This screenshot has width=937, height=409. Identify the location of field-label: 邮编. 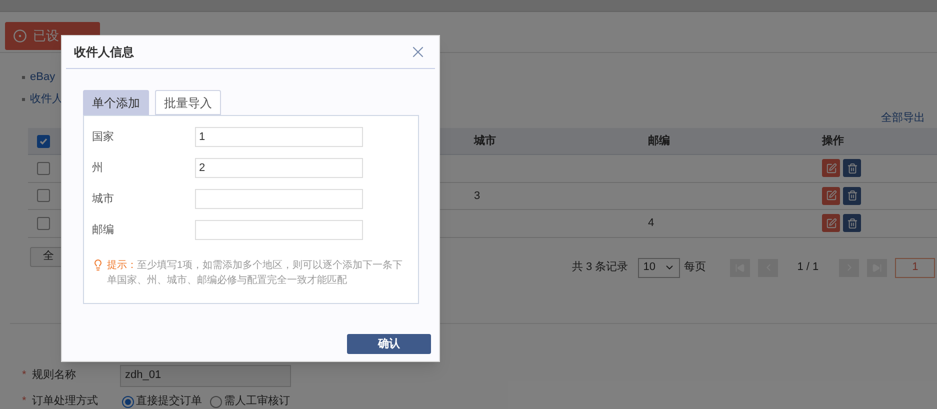
(103, 230).